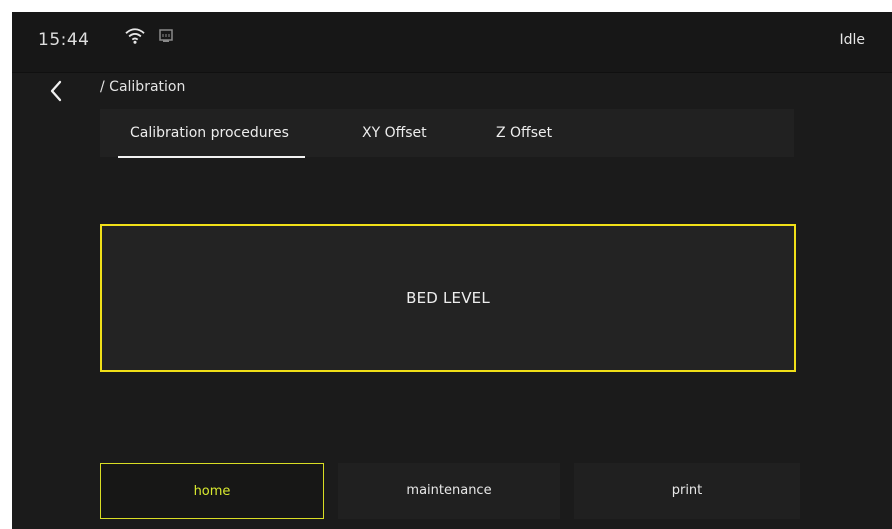  What do you see at coordinates (64, 40) in the screenshot?
I see `clock-time: 15:44` at bounding box center [64, 40].